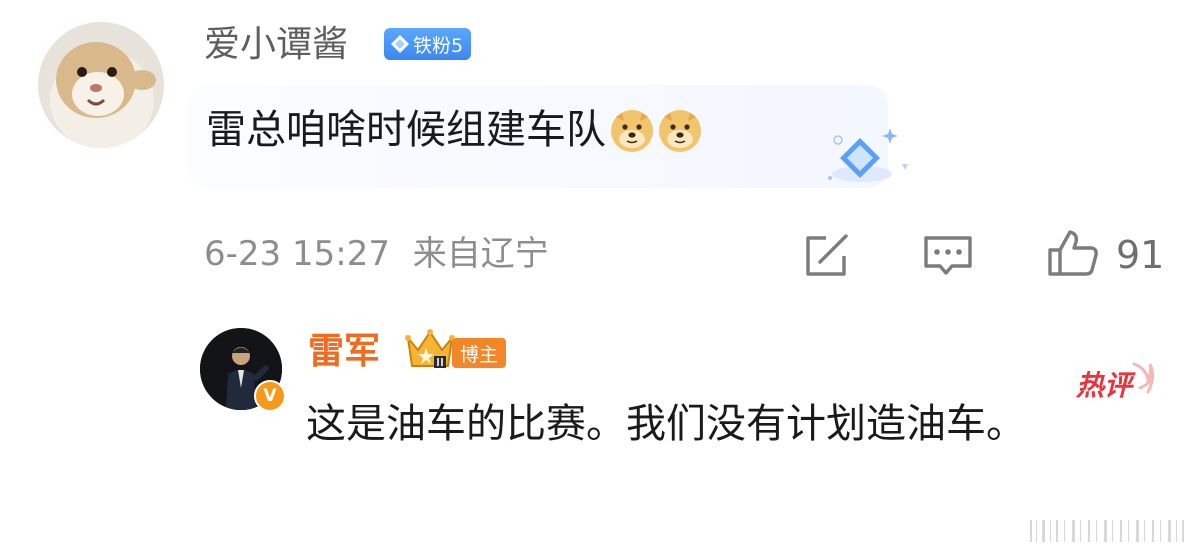 The image size is (1200, 555). I want to click on comment-text-row: 雷总咱啥时候组建车队, so click(454, 130).